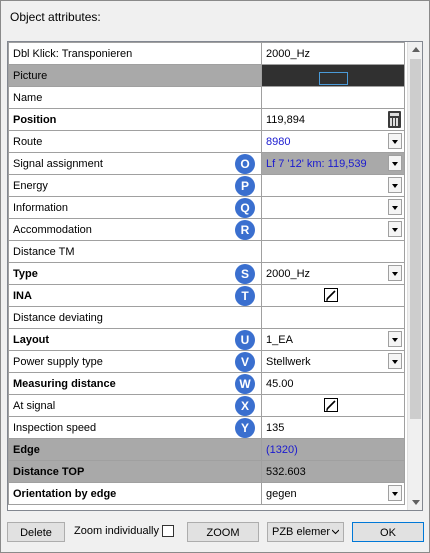 This screenshot has width=430, height=553. I want to click on signal-assignment-select: Lf 7 '12' km: 119,539, so click(333, 163).